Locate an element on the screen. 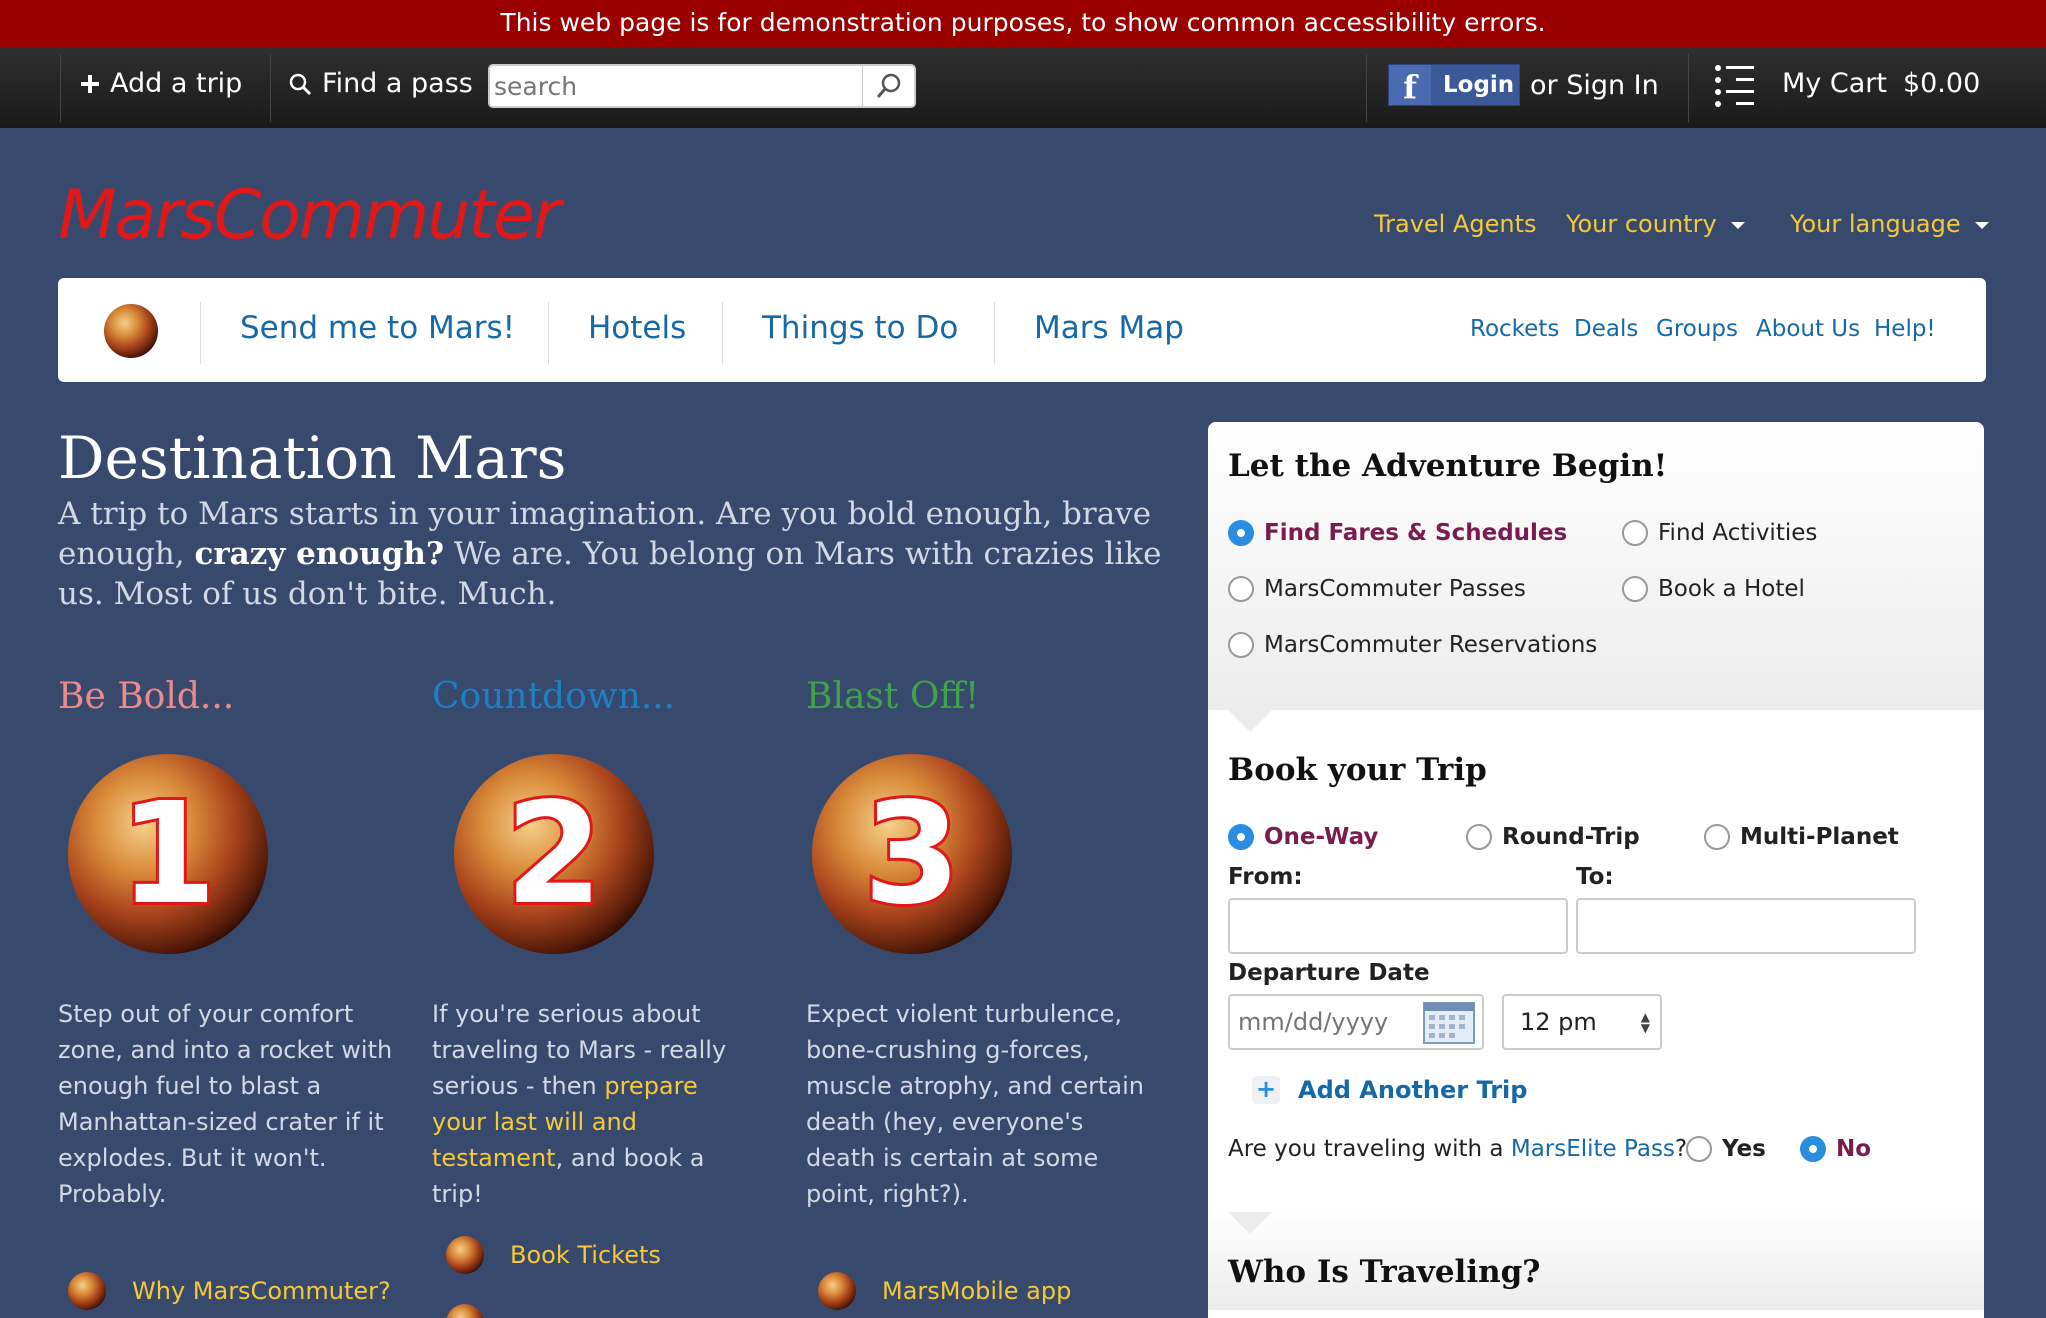 Image resolution: width=2046 pixels, height=1318 pixels. why-marscommuter-link: Why MarsCommuter? is located at coordinates (228, 1291).